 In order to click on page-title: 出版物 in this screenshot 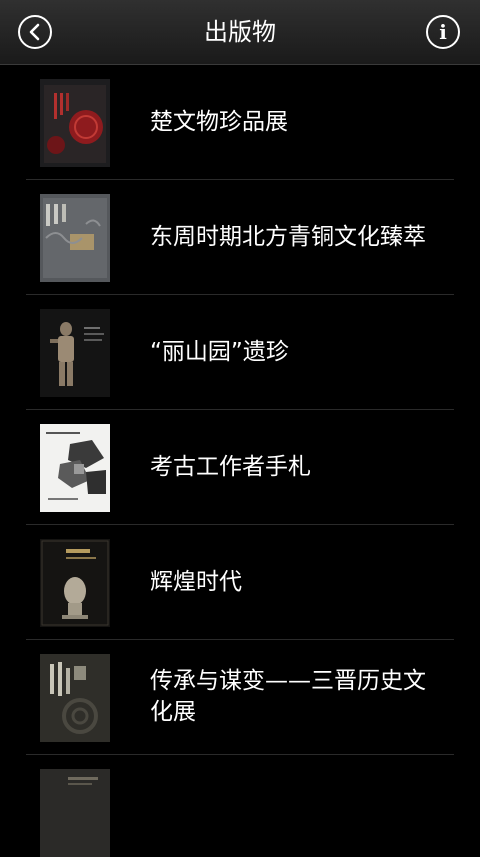, I will do `click(240, 32)`.